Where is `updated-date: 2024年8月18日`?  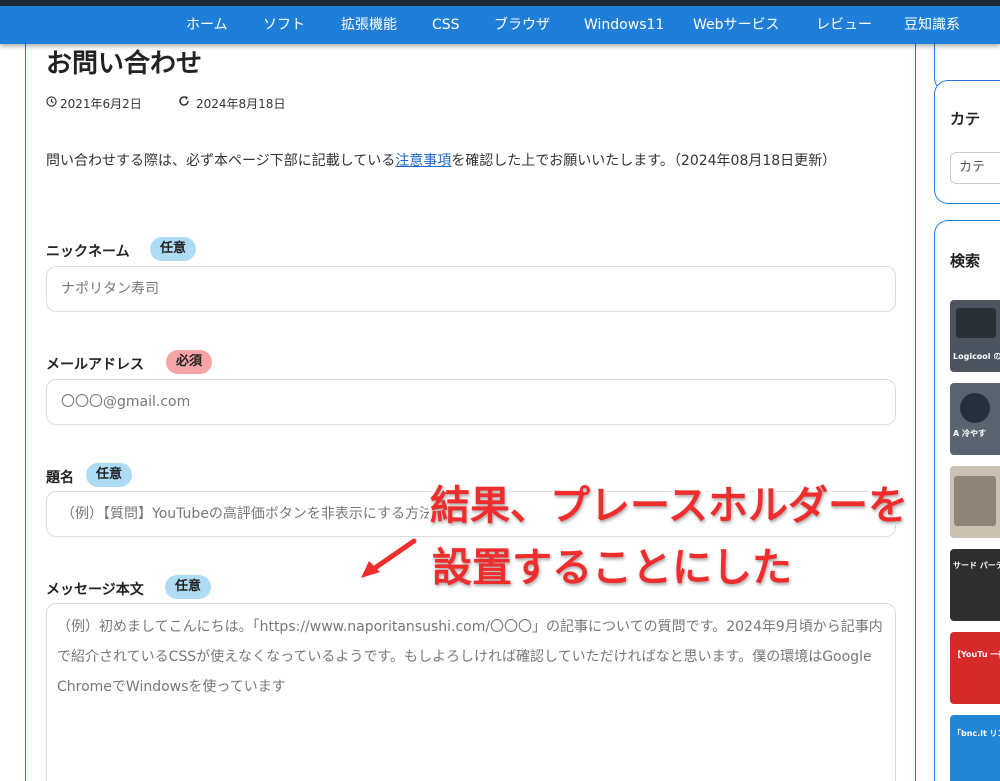 updated-date: 2024年8月18日 is located at coordinates (241, 104).